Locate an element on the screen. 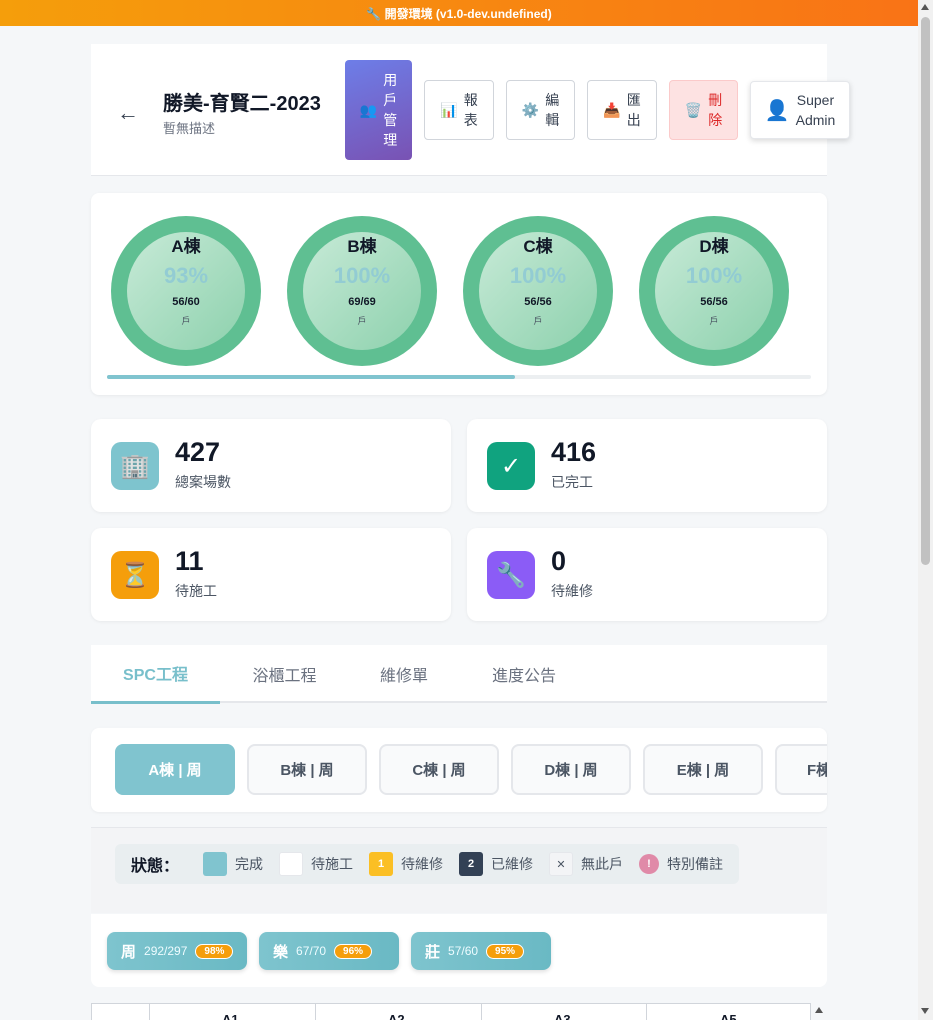 The width and height of the screenshot is (933, 1020). env-banner-text: 🔧 開發環境 (v1.0-dev.undefined) is located at coordinates (459, 13).